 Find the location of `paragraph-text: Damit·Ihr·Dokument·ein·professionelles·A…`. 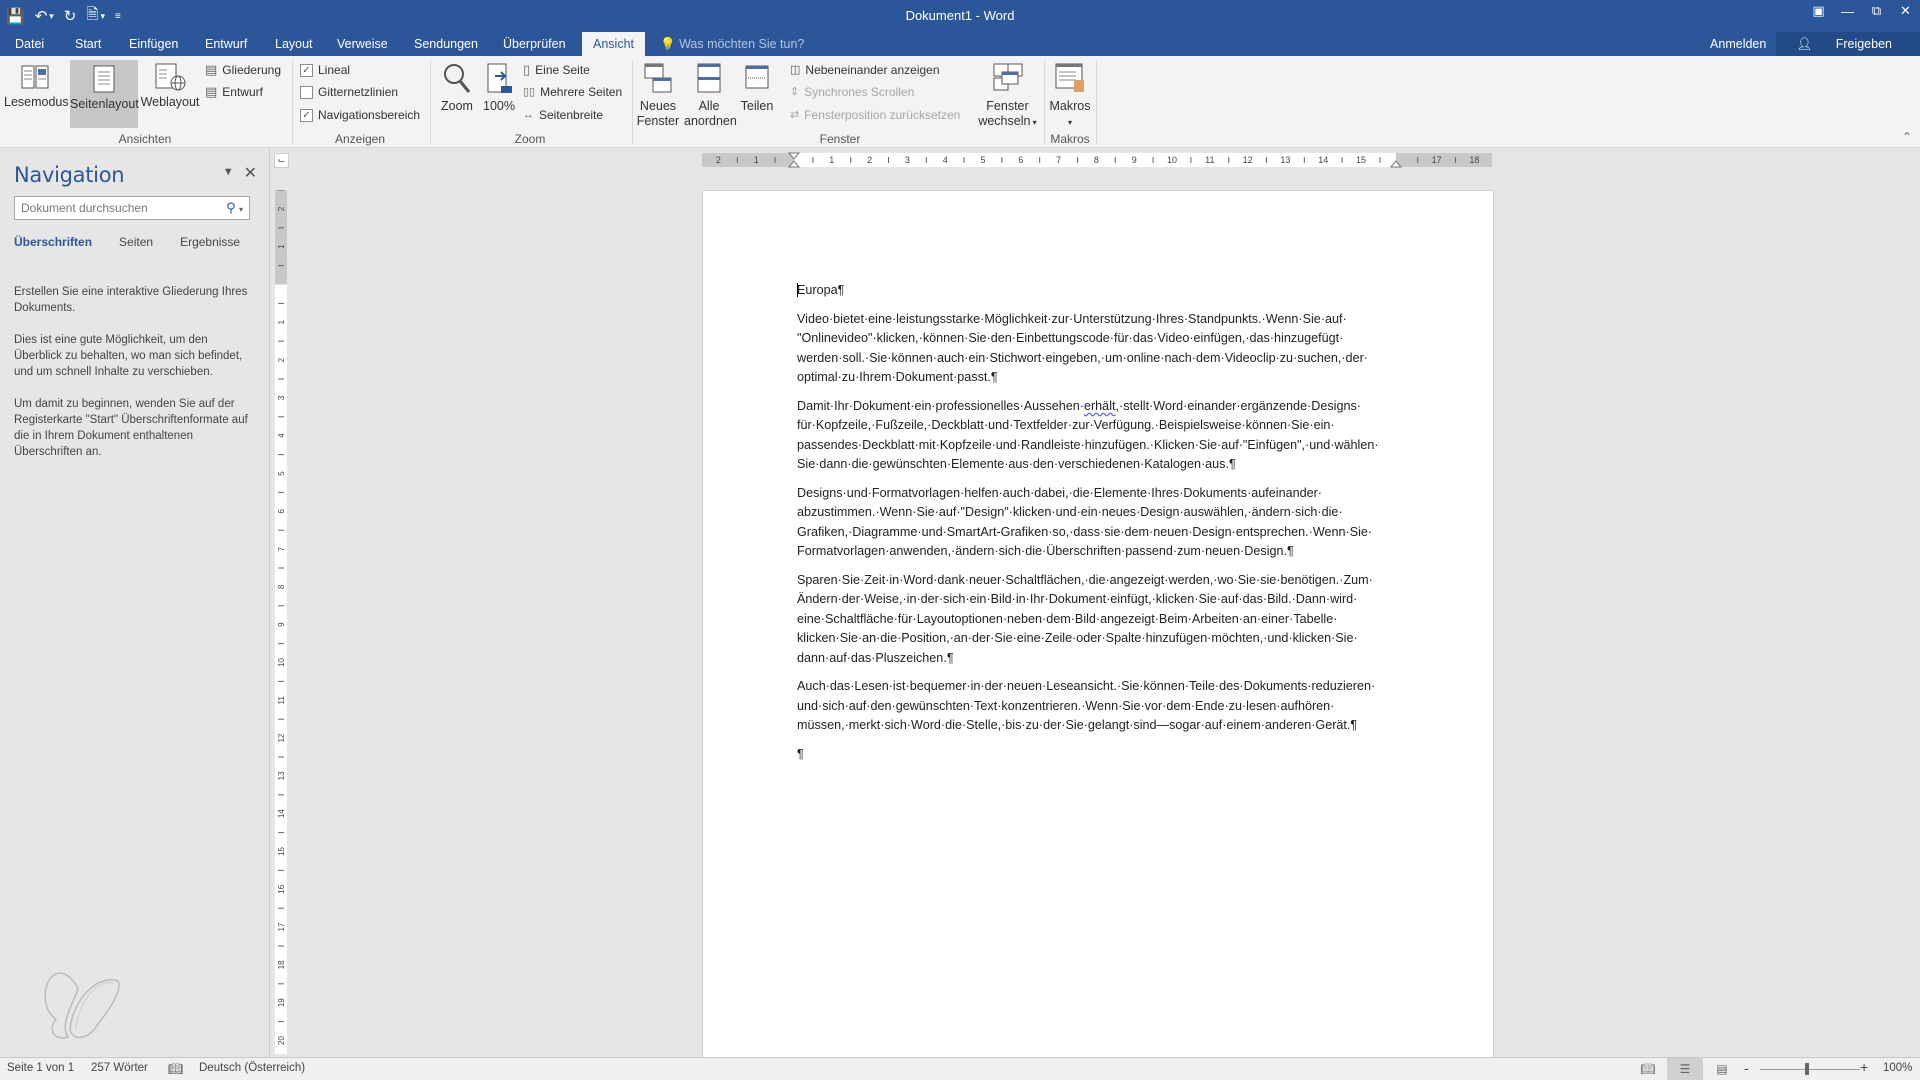

paragraph-text: Damit·Ihr·Dokument·ein·professionelles·A… is located at coordinates (940, 405).